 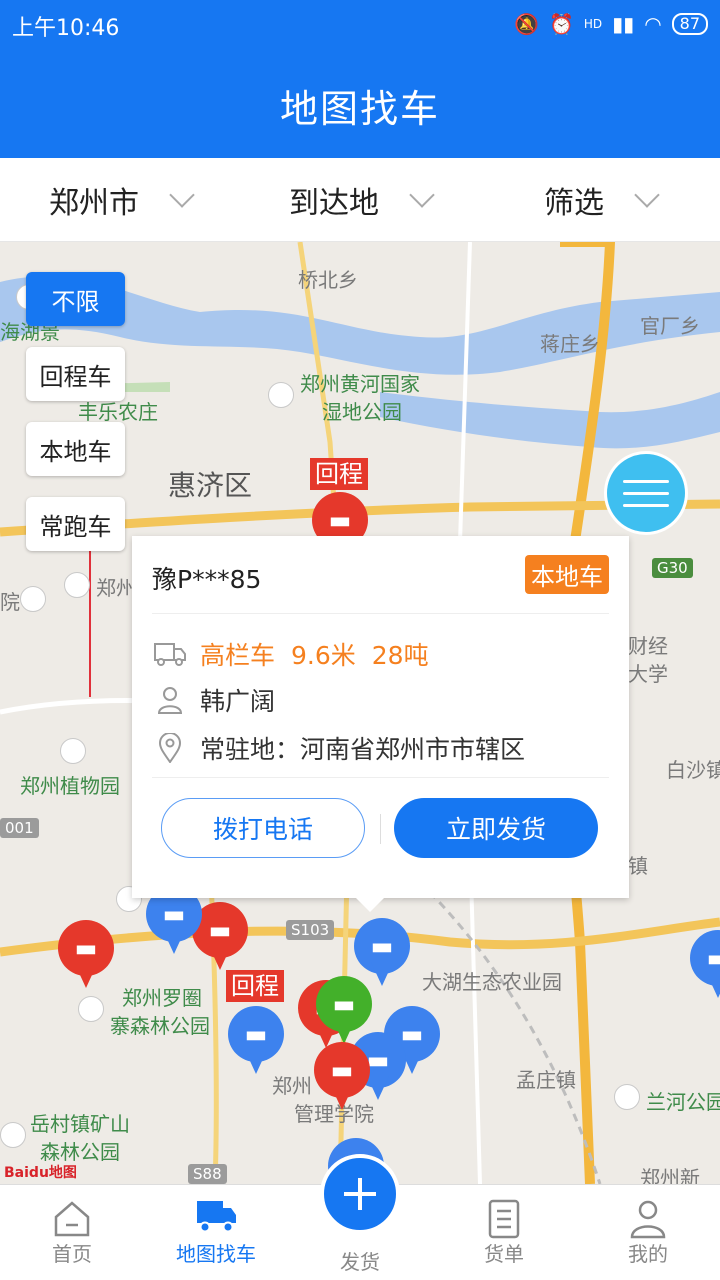 I want to click on vehicle-type-badge: 本地车, so click(x=567, y=574).